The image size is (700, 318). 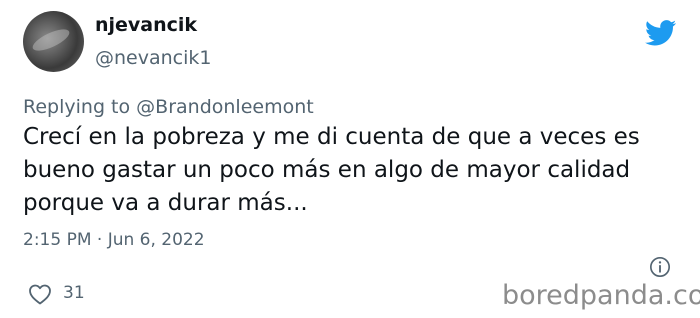 I want to click on avatar, so click(x=53, y=41).